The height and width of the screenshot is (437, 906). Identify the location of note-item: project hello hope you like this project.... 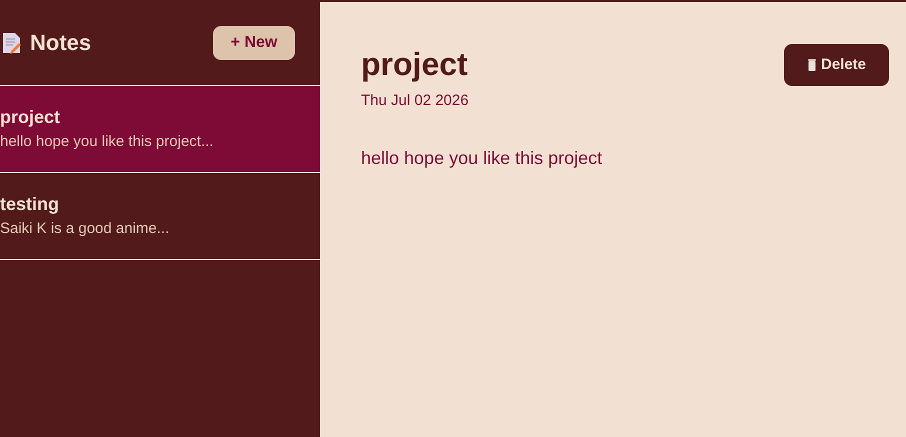
(160, 129).